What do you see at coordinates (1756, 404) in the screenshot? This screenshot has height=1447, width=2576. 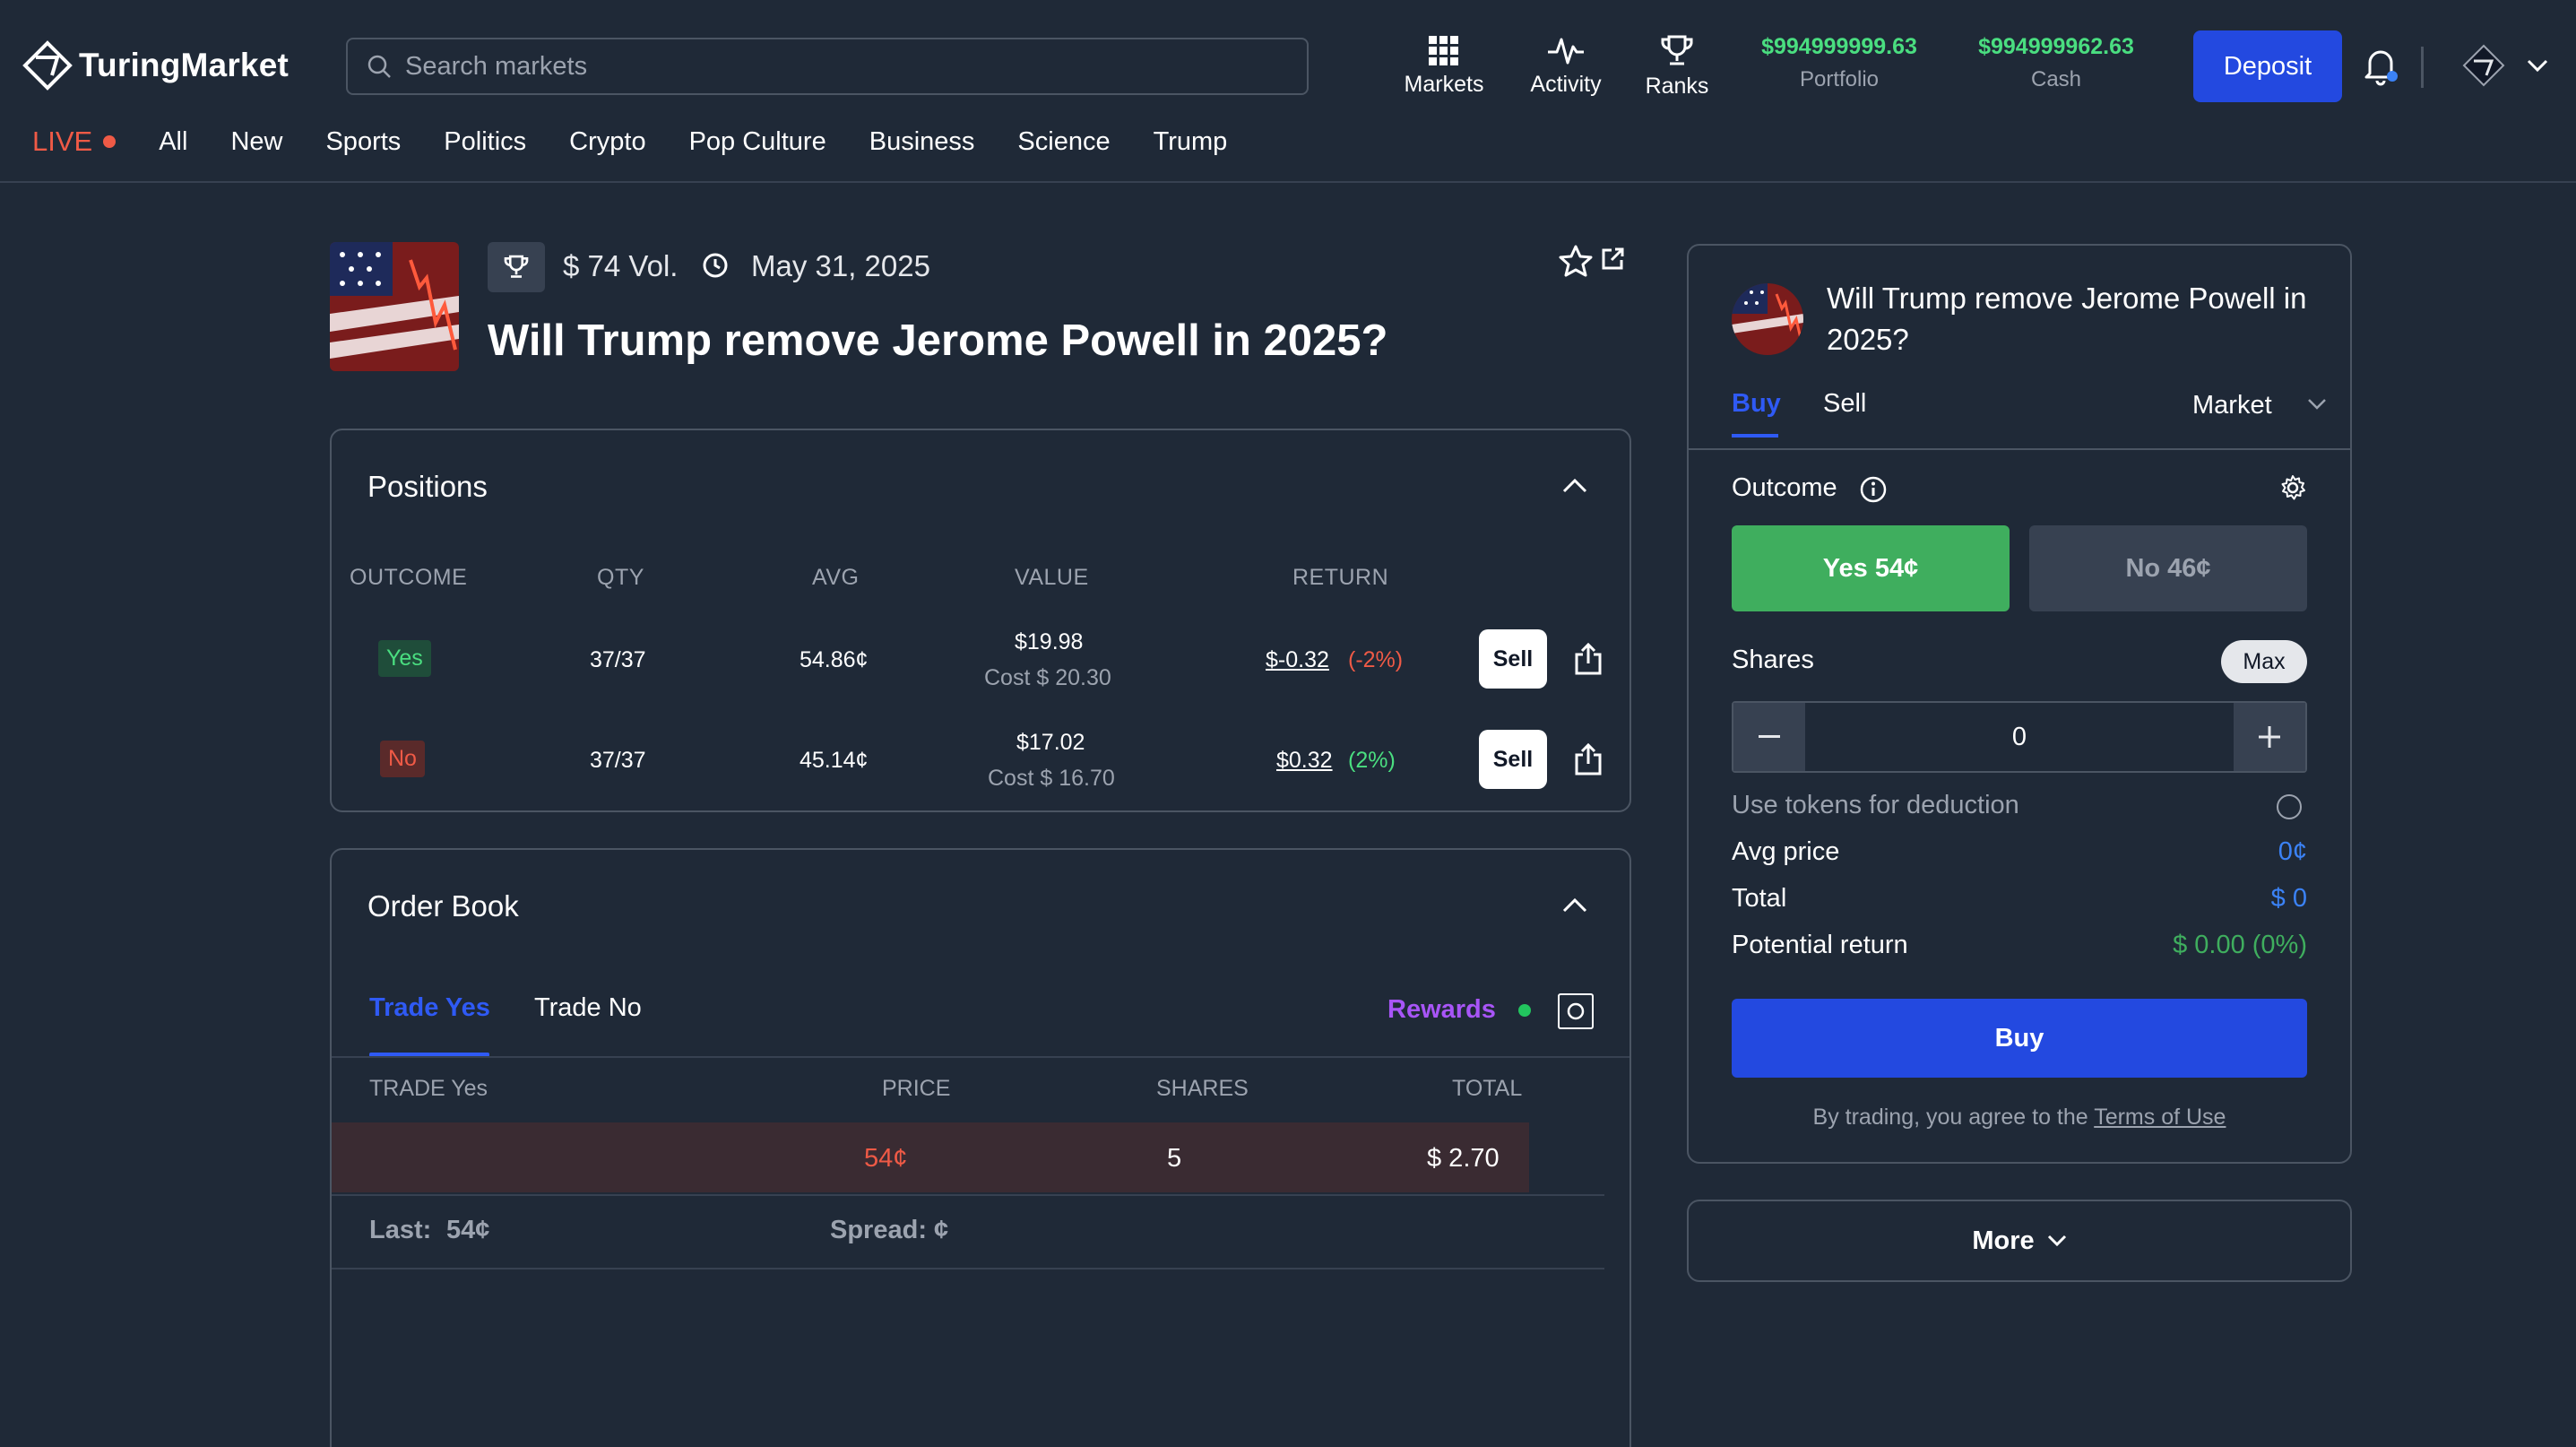 I see `tab-buy: Buy` at bounding box center [1756, 404].